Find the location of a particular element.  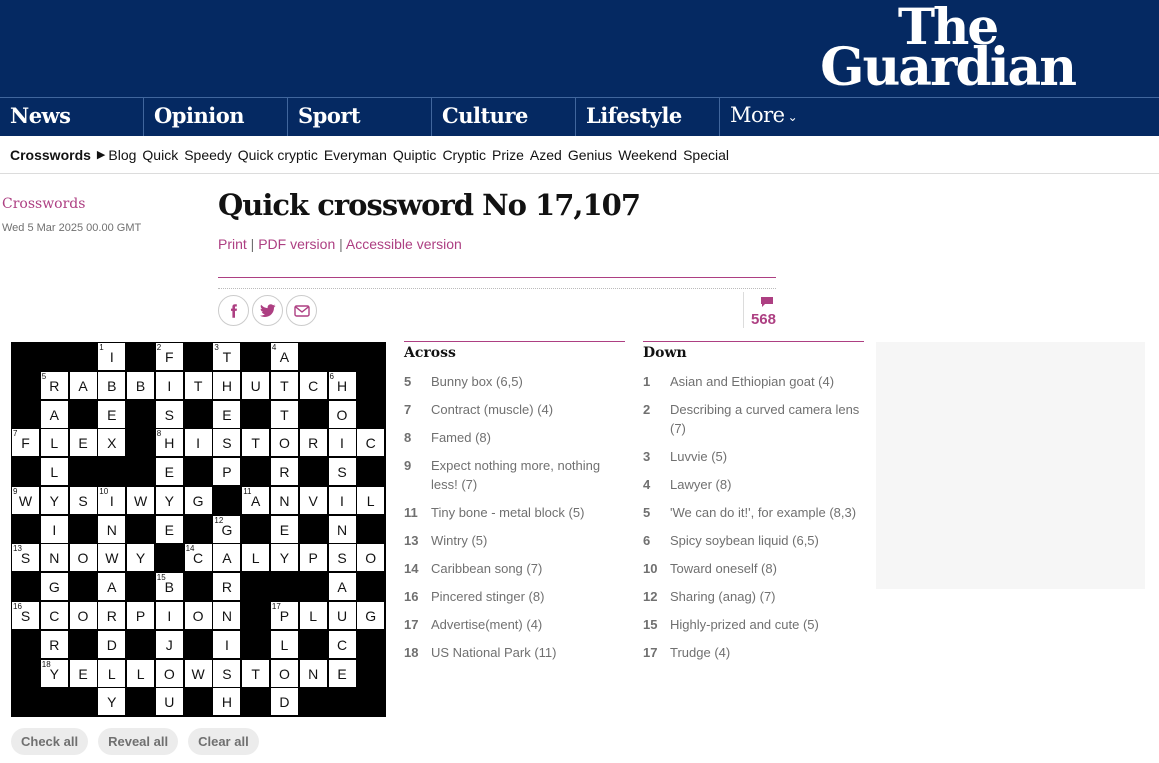

subnav-item-speedy: Speedy is located at coordinates (207, 155).